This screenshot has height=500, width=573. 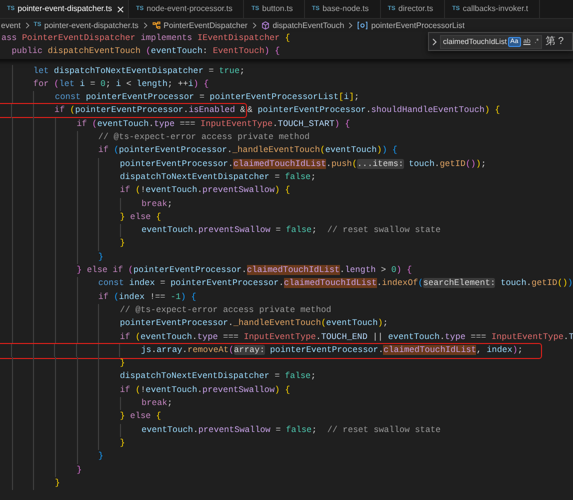 I want to click on breadcrumb-item: pointer-event-dispatcher.ts, so click(x=91, y=26).